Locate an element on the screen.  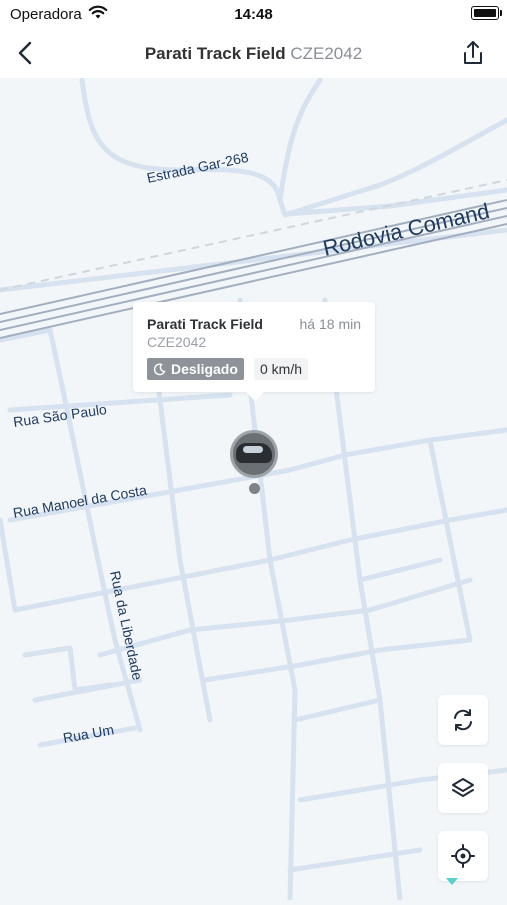
vehicle-title: Parati Track Field is located at coordinates (215, 53).